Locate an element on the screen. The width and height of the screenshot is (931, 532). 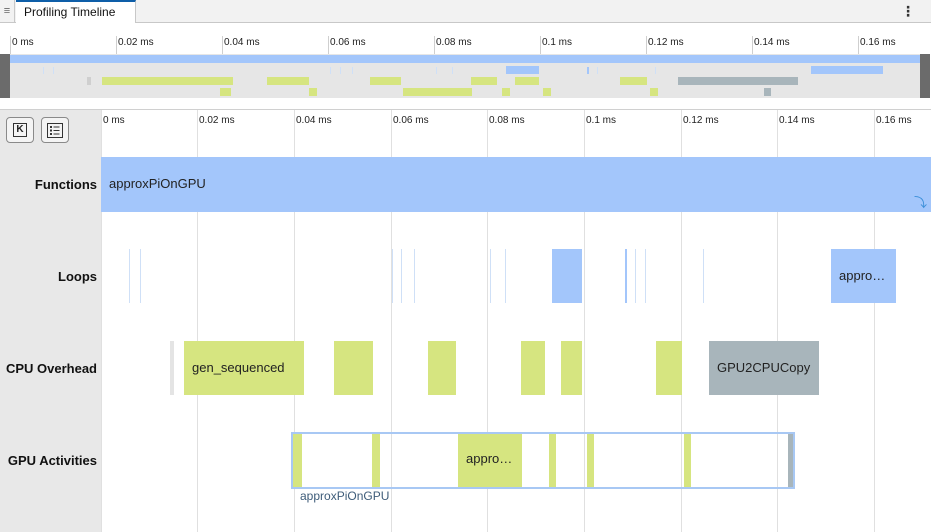
axis-tick-label: 0.1 ms is located at coordinates (601, 120).